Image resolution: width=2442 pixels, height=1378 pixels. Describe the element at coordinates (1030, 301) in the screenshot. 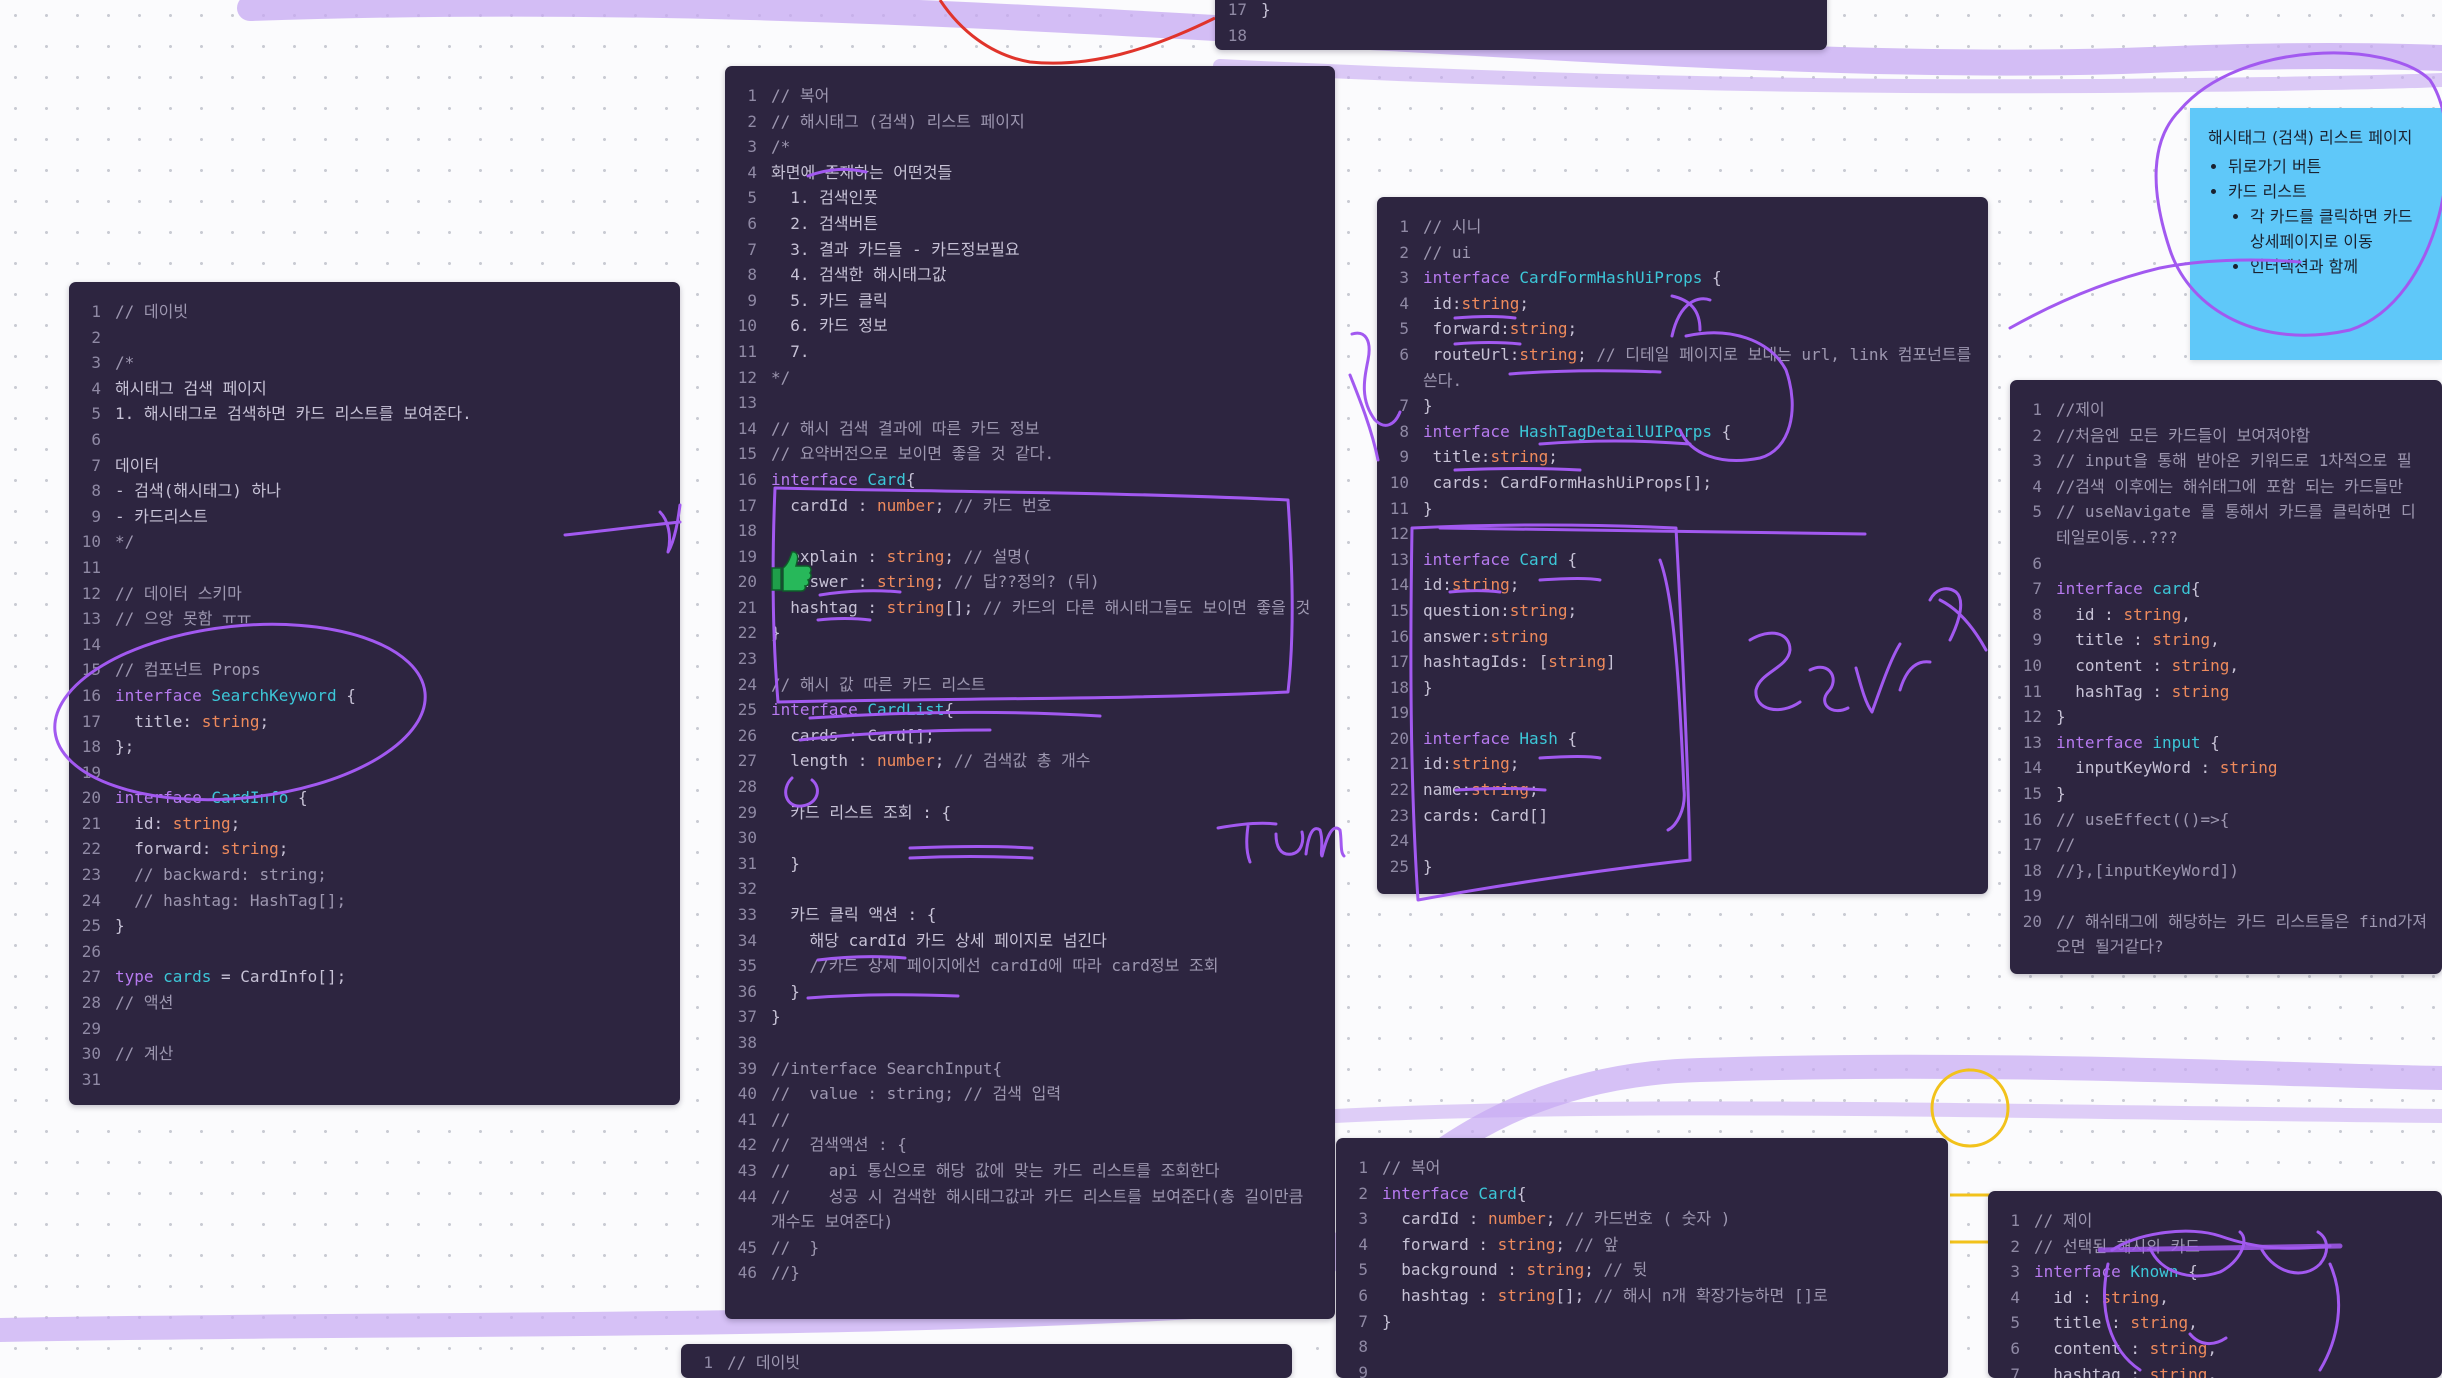

I see `code-line: 9 5. 카드 클릭` at that location.